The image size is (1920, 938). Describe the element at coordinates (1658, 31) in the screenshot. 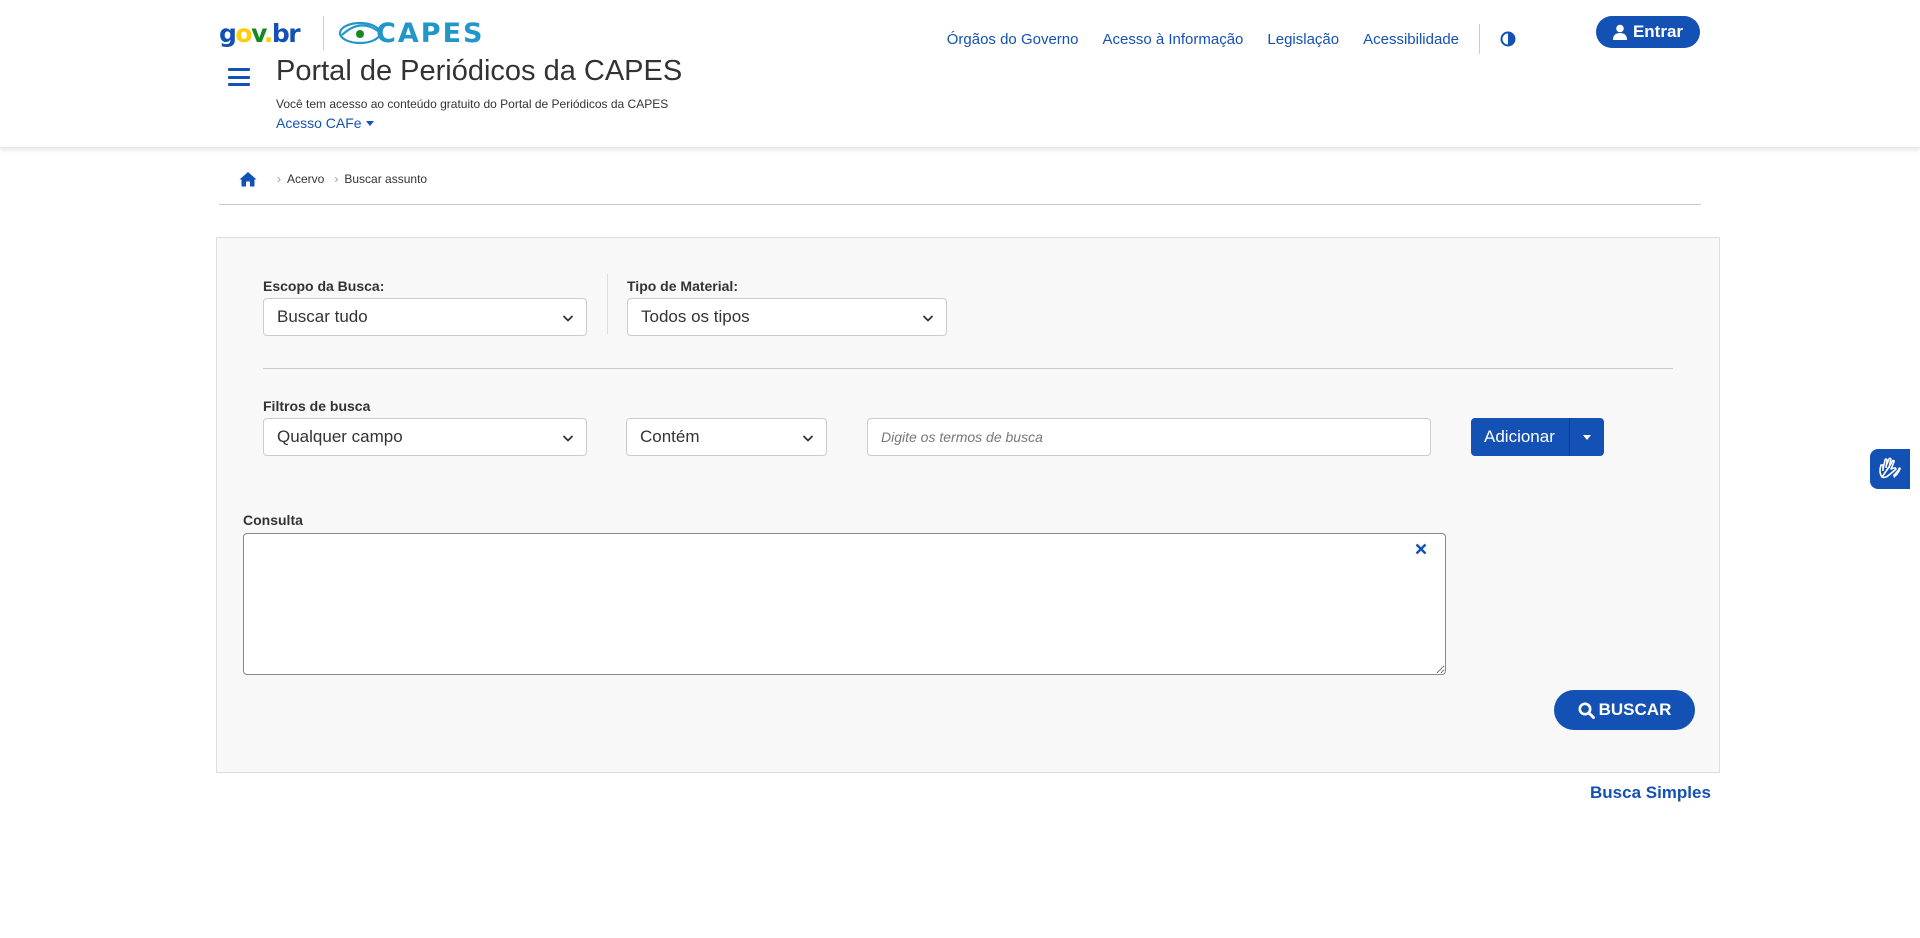

I see `login-label: Entrar` at that location.